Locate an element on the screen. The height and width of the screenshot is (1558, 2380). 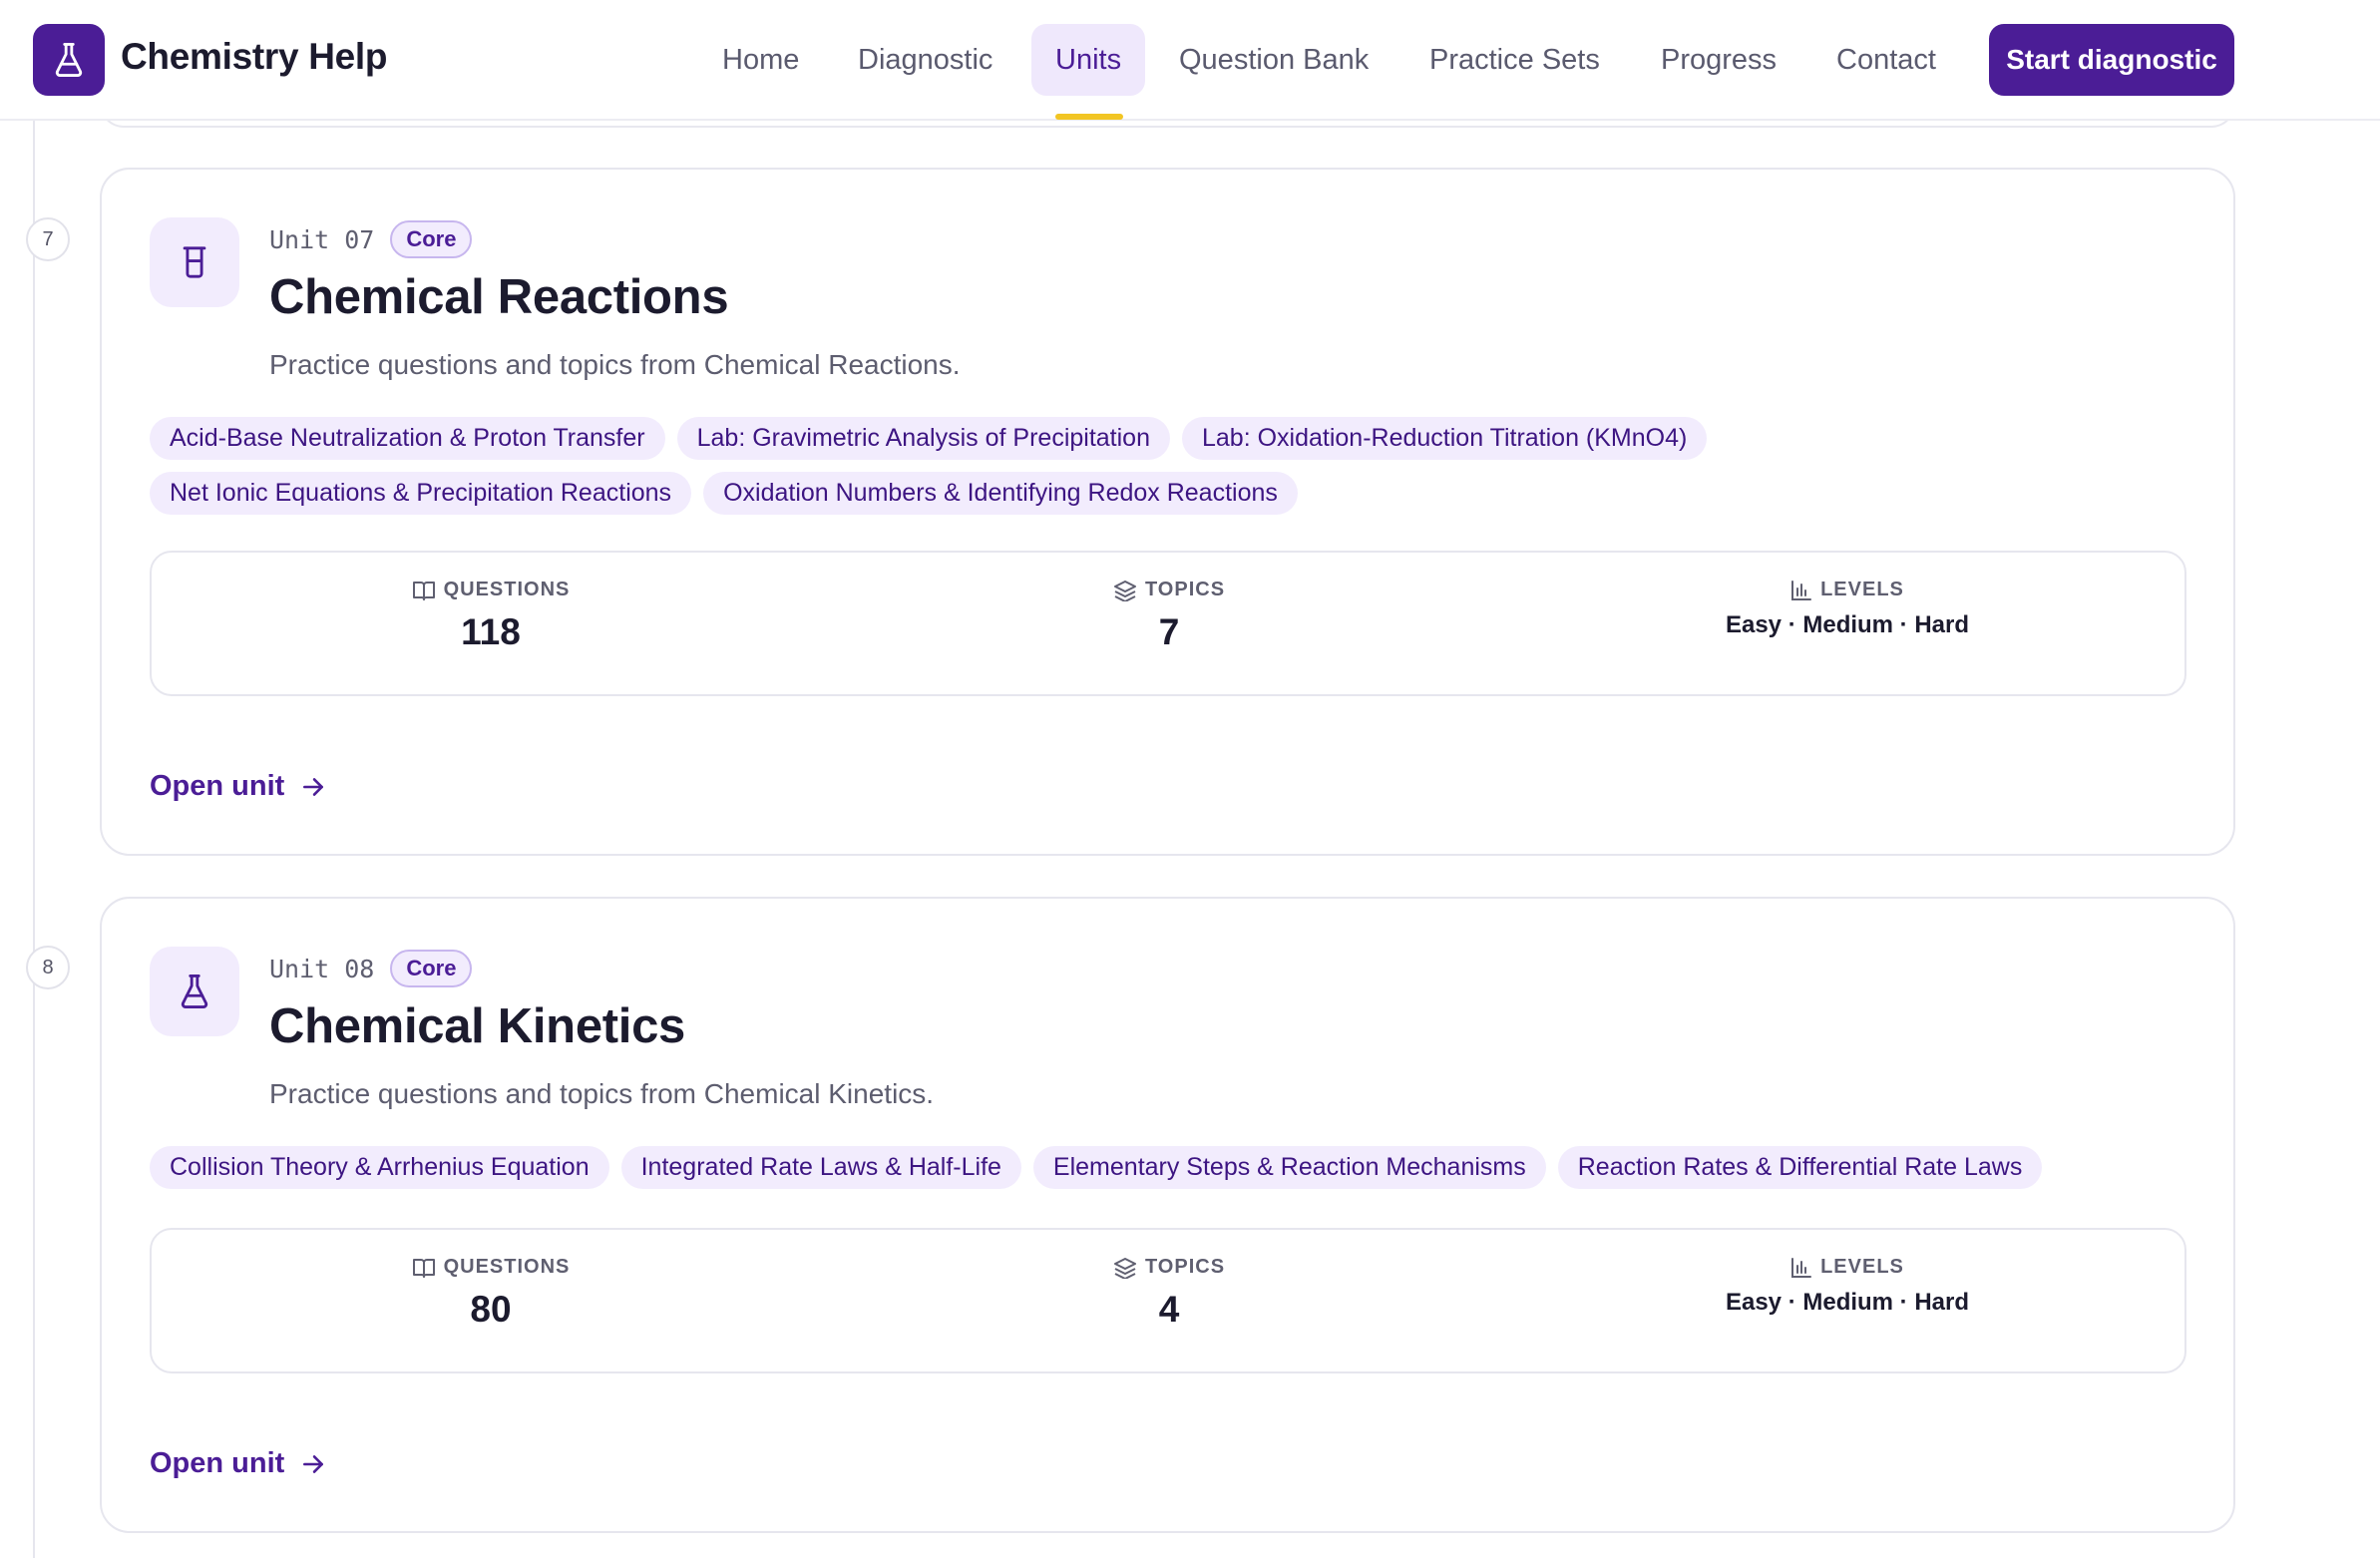
topic-chip: Elementary Steps & Reaction Mechanisms is located at coordinates (1289, 1167).